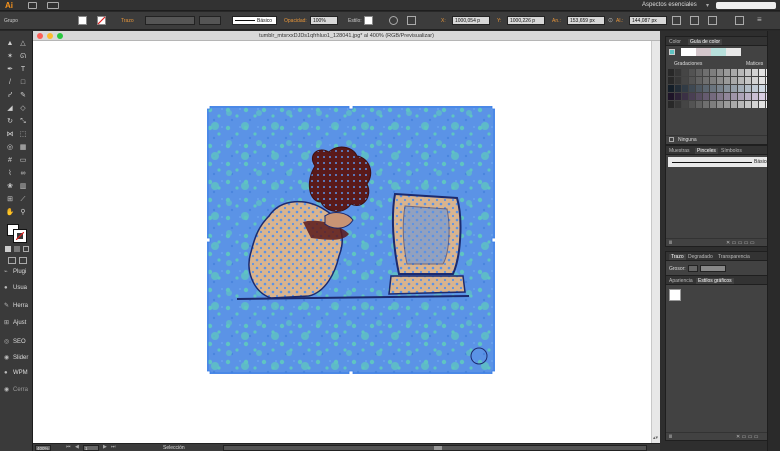 This screenshot has width=780, height=451. What do you see at coordinates (393, 20) in the screenshot?
I see `recolor-artwork-icon` at bounding box center [393, 20].